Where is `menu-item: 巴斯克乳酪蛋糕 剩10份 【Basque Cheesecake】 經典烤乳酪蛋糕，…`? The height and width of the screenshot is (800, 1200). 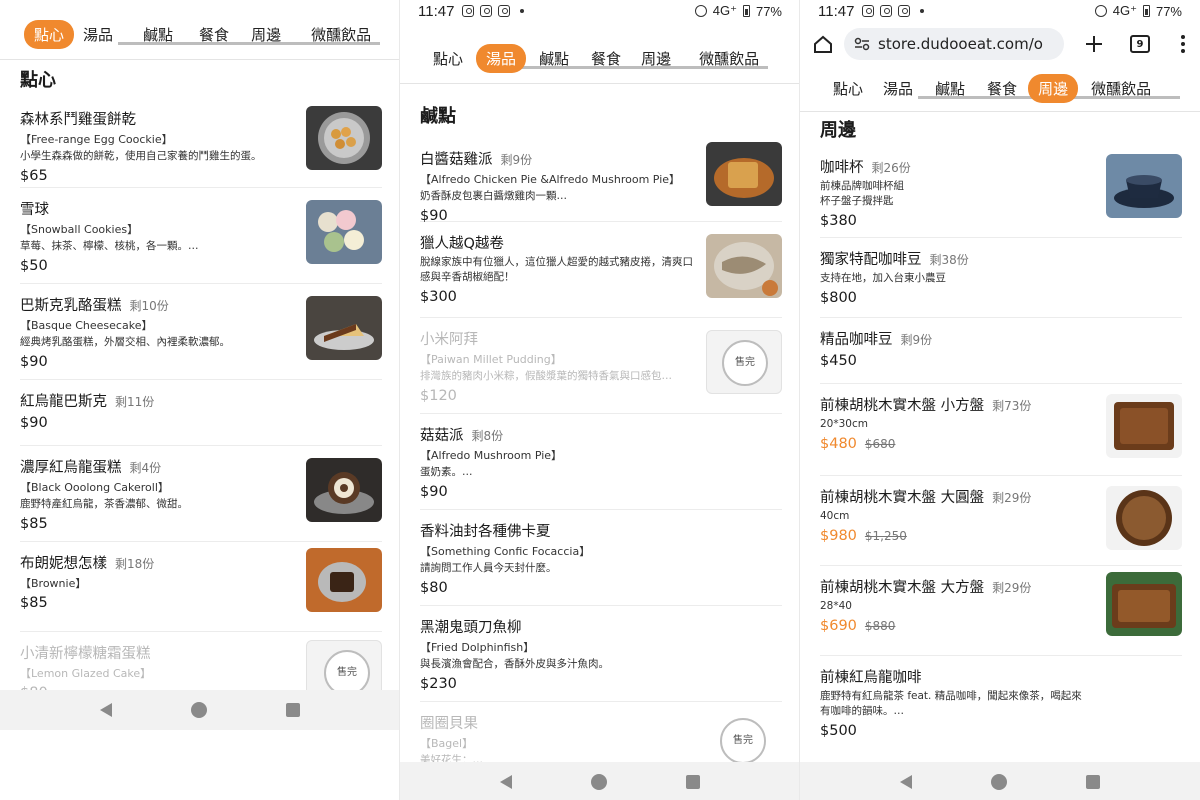 menu-item: 巴斯克乳酪蛋糕 剩10份 【Basque Cheesecake】 經典烤乳酪蛋糕，… is located at coordinates (201, 332).